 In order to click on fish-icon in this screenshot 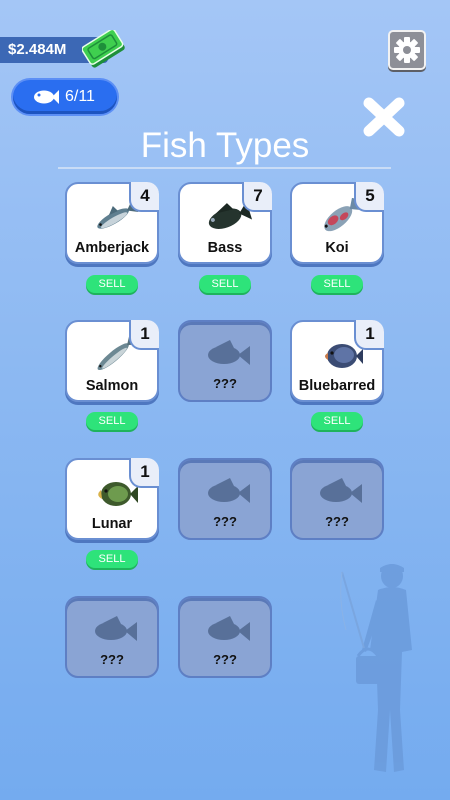, I will do `click(46, 97)`.